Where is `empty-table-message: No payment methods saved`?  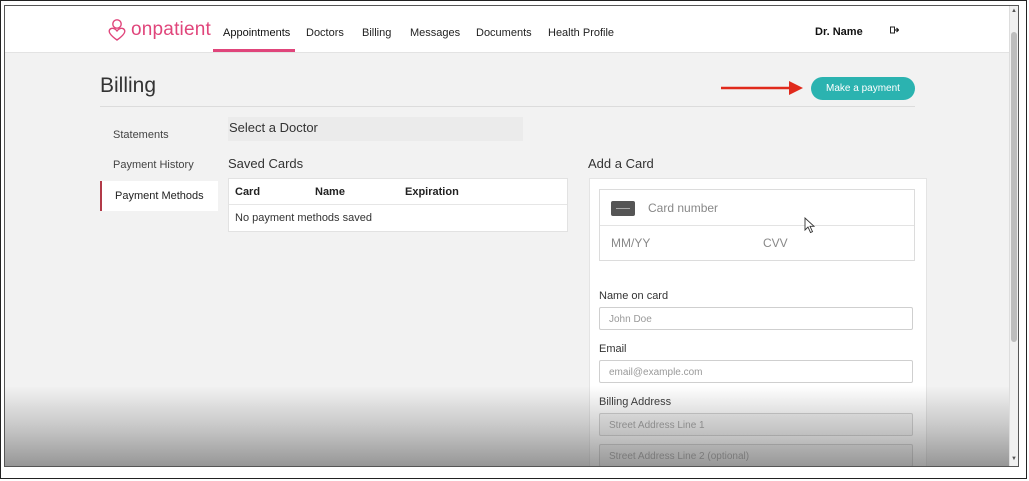
empty-table-message: No payment methods saved is located at coordinates (303, 218).